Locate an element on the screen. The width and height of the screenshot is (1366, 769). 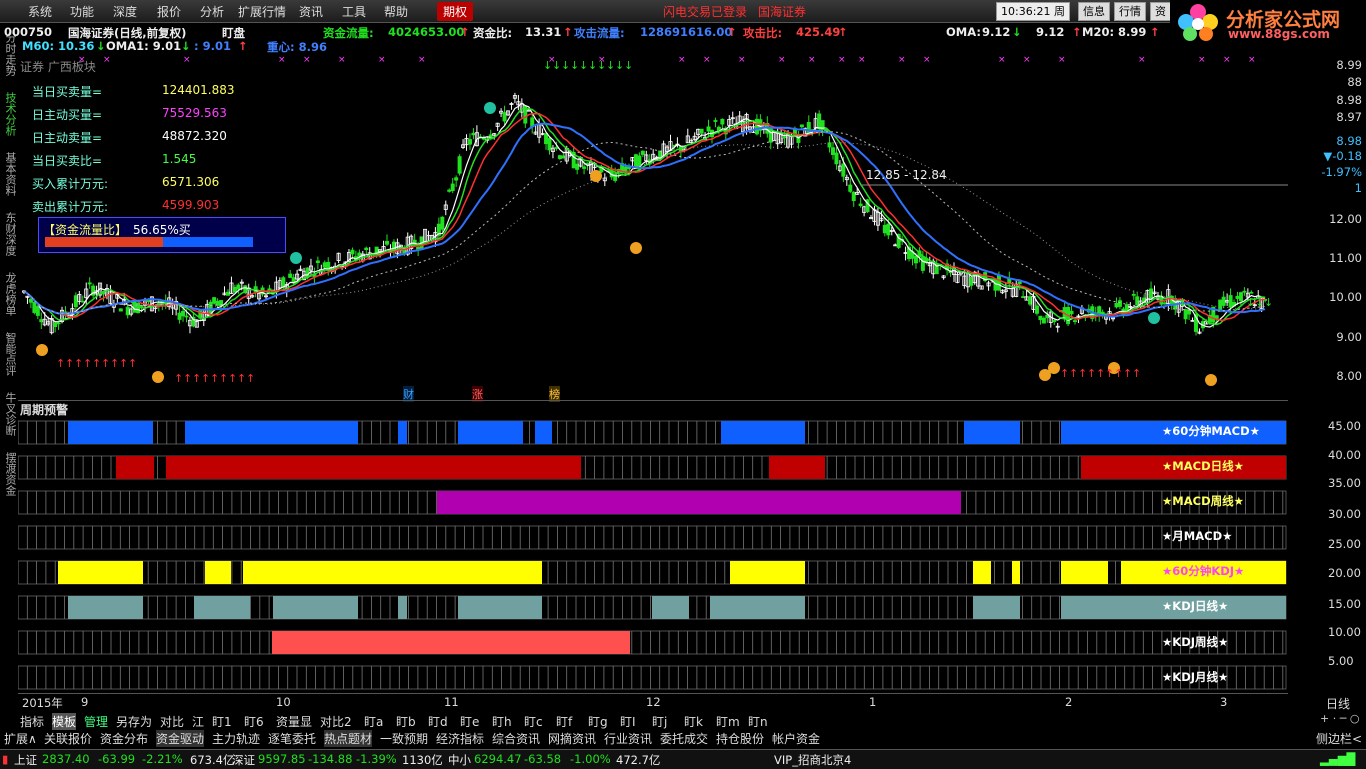
tab-dragon-tiger: 龙虎榜单 is located at coordinates (9, 294).